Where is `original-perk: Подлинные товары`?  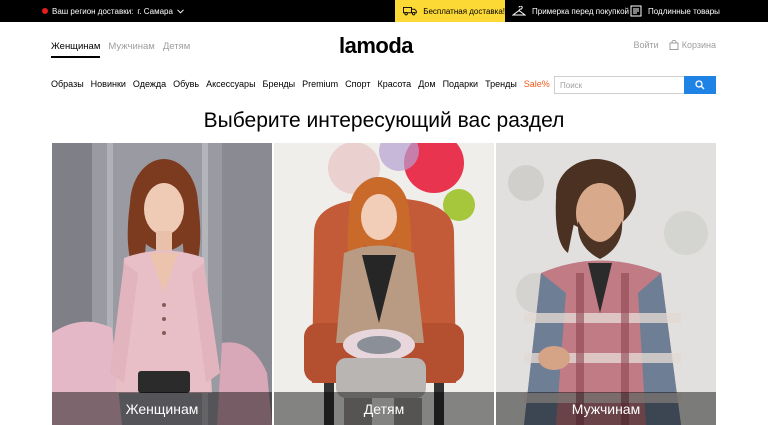
original-perk: Подлинные товары is located at coordinates (675, 11).